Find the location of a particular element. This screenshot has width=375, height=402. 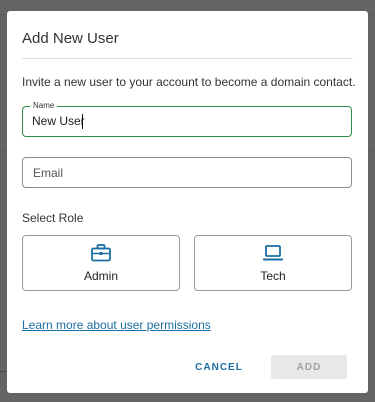

select-role-heading: Select Role is located at coordinates (53, 218).